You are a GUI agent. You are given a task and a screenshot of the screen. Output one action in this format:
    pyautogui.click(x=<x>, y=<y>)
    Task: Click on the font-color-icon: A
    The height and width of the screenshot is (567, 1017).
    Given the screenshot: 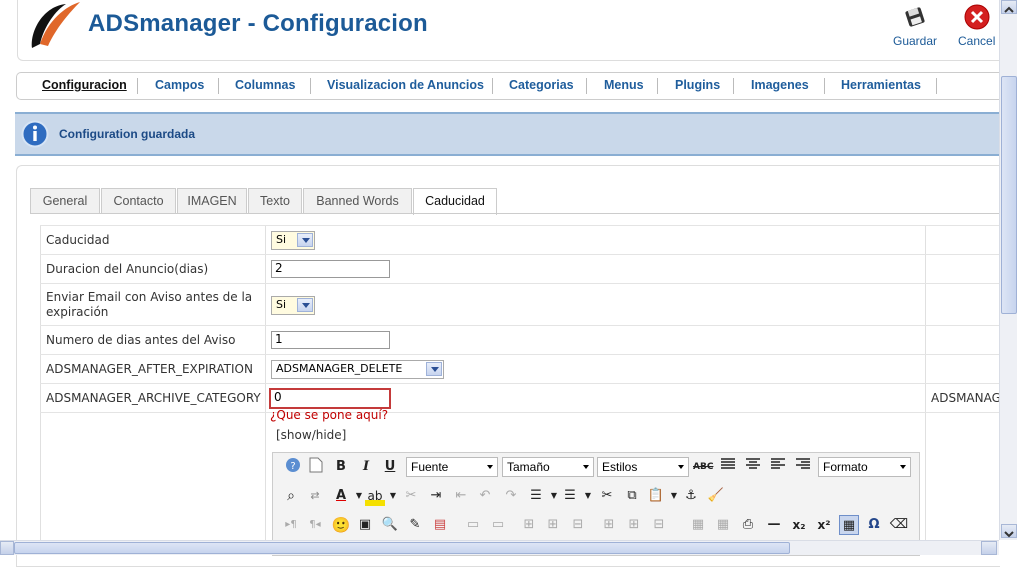 What is the action you would take?
    pyautogui.click(x=341, y=496)
    